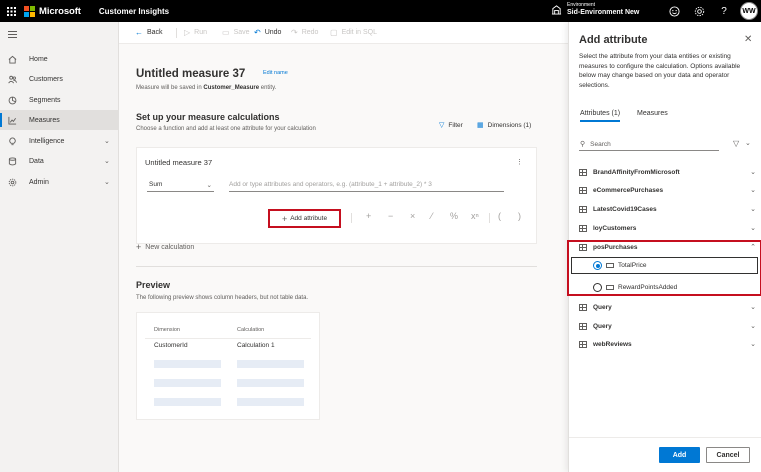 This screenshot has width=761, height=472. What do you see at coordinates (38, 59) in the screenshot?
I see `nav-label: Home` at bounding box center [38, 59].